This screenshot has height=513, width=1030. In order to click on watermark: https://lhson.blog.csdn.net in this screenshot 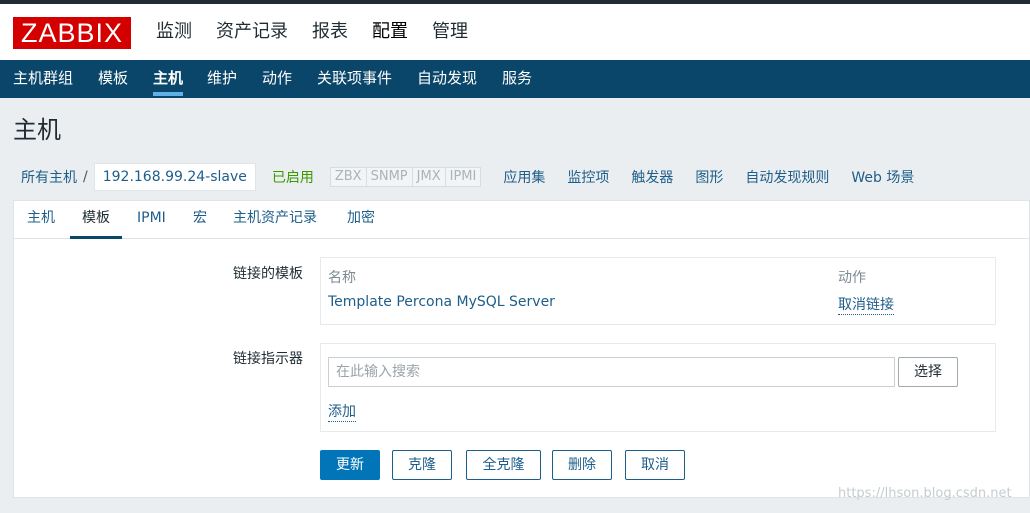, I will do `click(925, 493)`.